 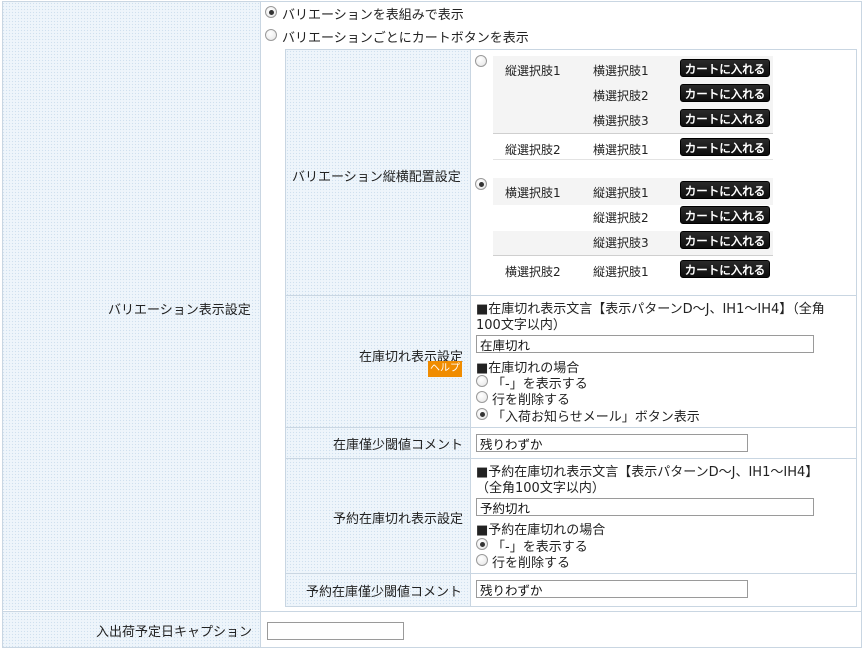 What do you see at coordinates (335, 631) in the screenshot?
I see `arrival-caption-input` at bounding box center [335, 631].